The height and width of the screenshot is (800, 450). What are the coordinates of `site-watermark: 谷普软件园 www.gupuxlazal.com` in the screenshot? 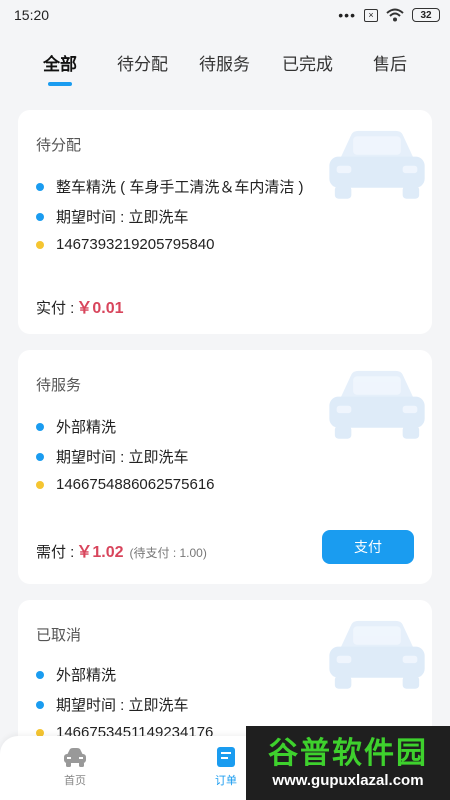 It's located at (348, 763).